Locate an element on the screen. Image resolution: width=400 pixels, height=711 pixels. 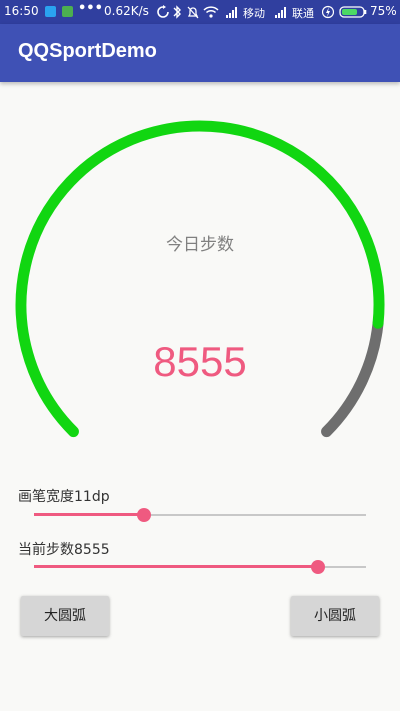
charging-icon is located at coordinates (328, 12).